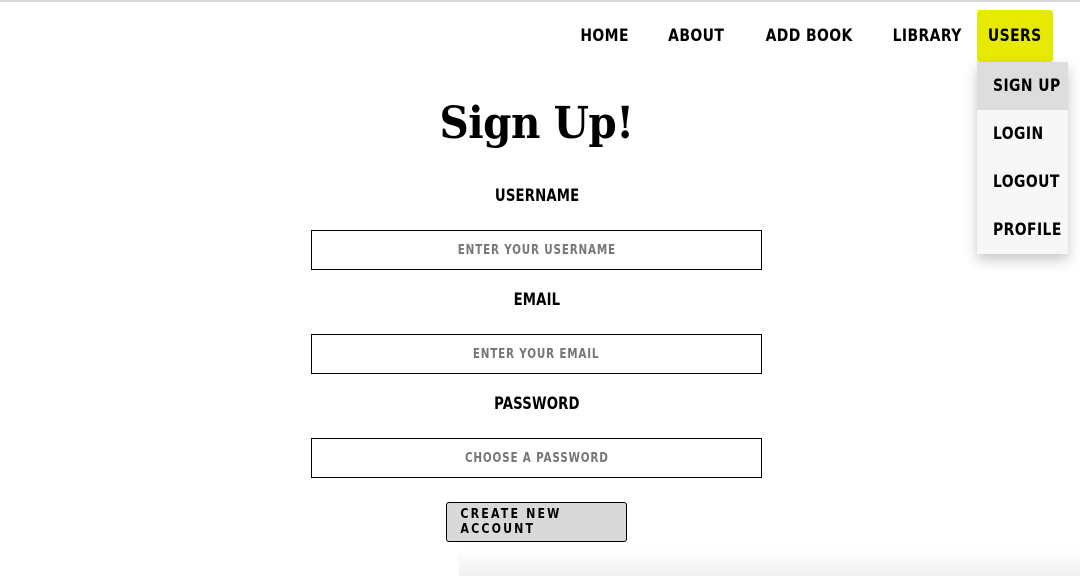 This screenshot has height=576, width=1080. I want to click on nav-home-link: HOME, so click(604, 36).